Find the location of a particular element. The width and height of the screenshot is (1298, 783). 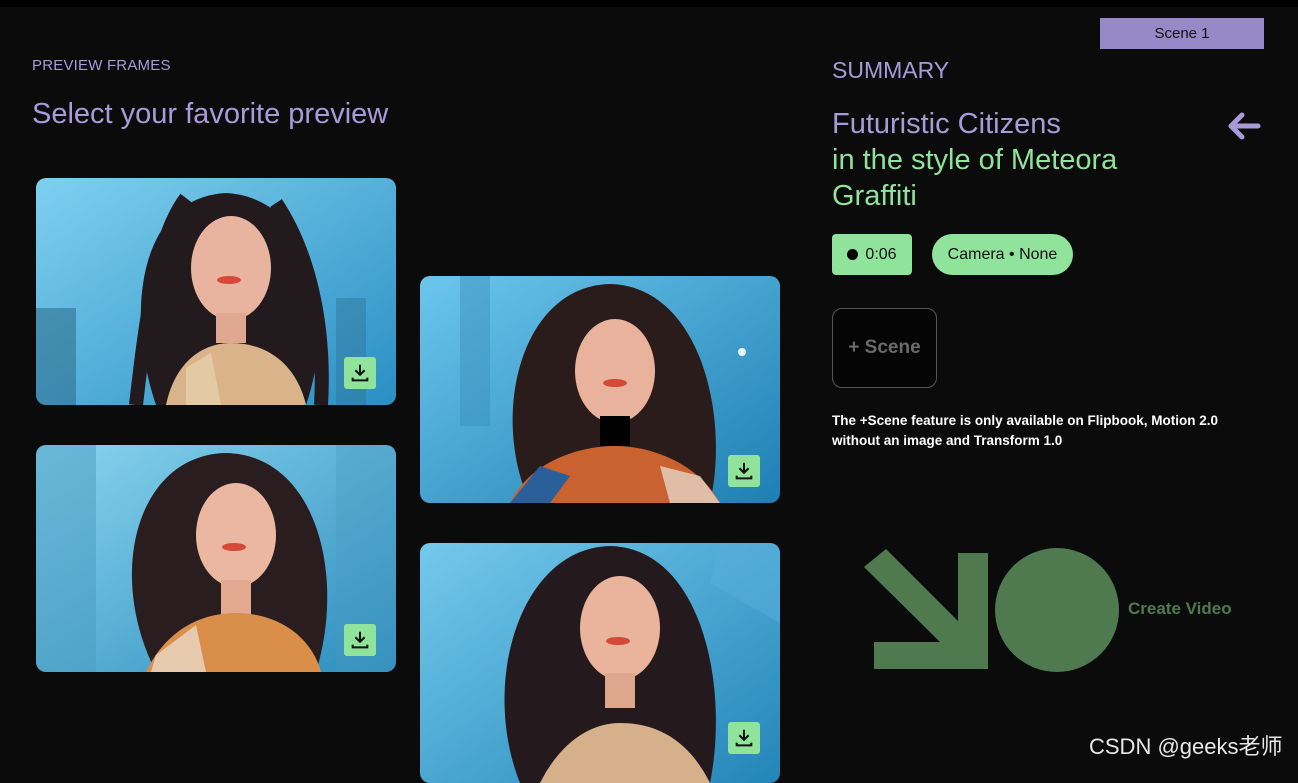

preview-headline: Select your favorite preview is located at coordinates (210, 114).